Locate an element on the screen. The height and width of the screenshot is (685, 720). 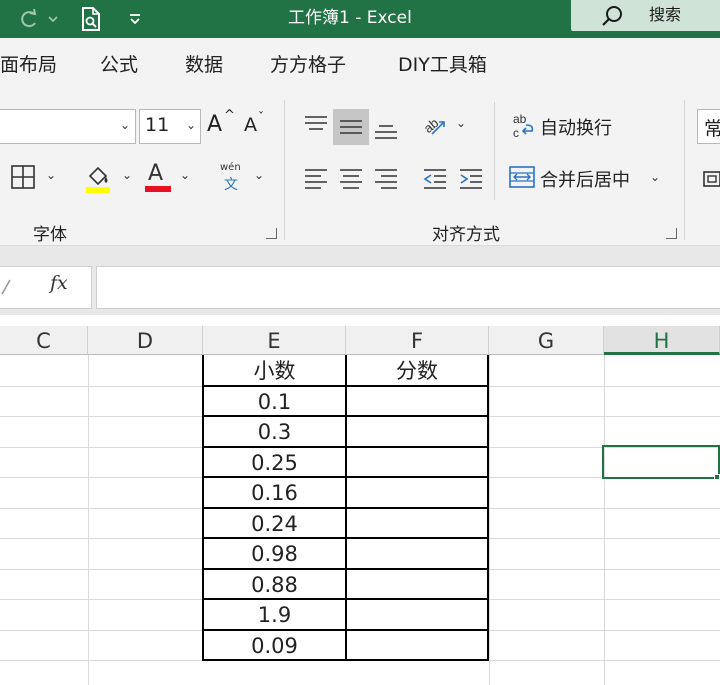
cell-f3 is located at coordinates (417, 431).